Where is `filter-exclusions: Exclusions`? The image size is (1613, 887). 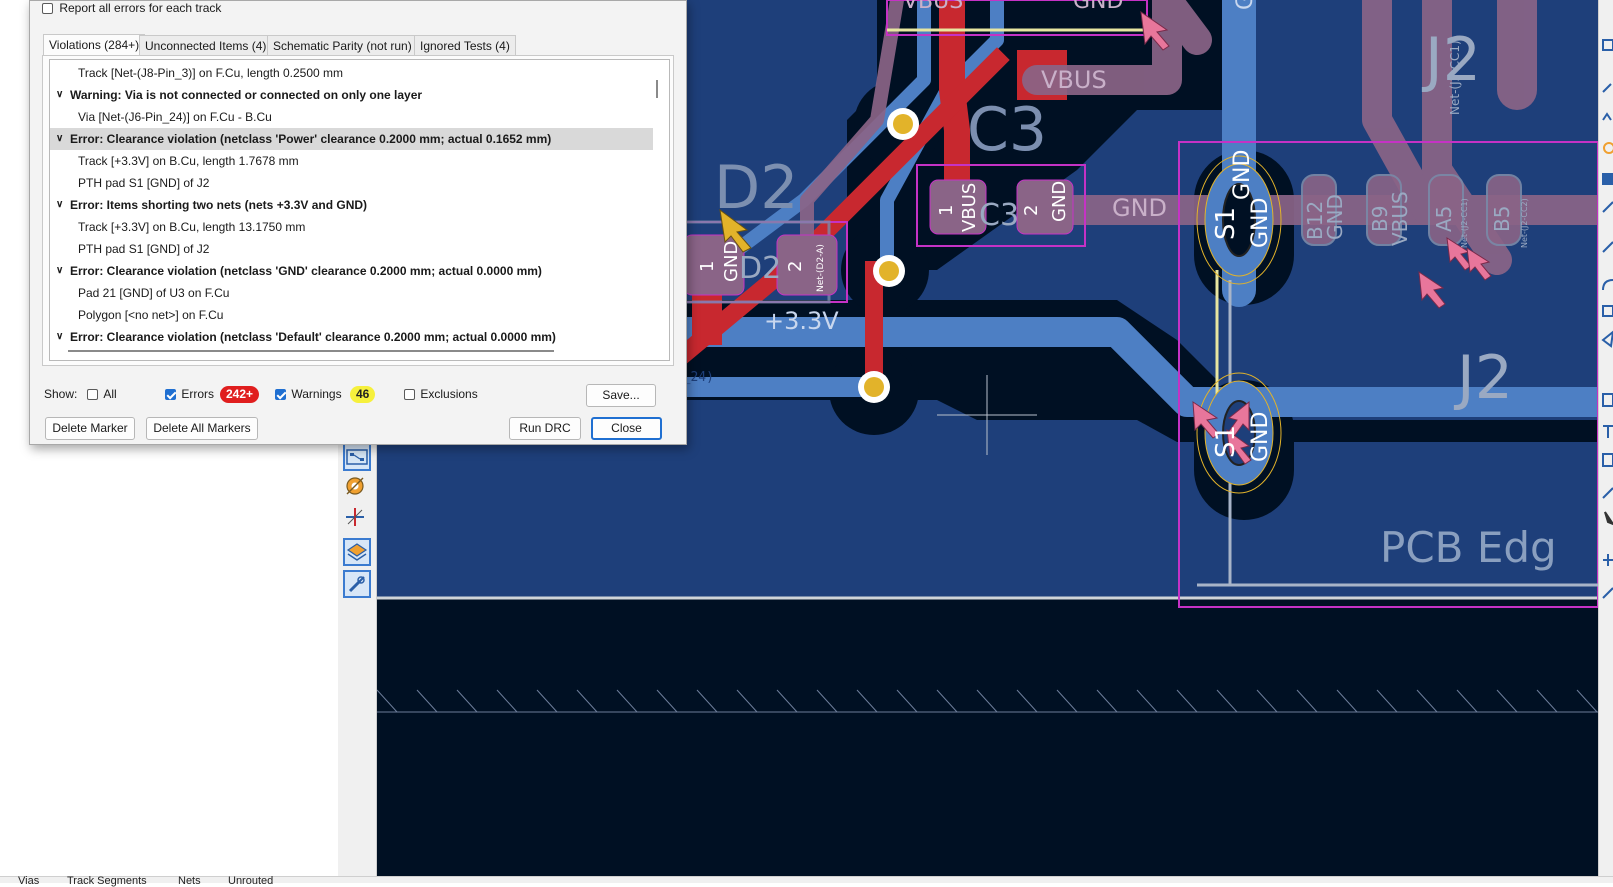
filter-exclusions: Exclusions is located at coordinates (441, 394).